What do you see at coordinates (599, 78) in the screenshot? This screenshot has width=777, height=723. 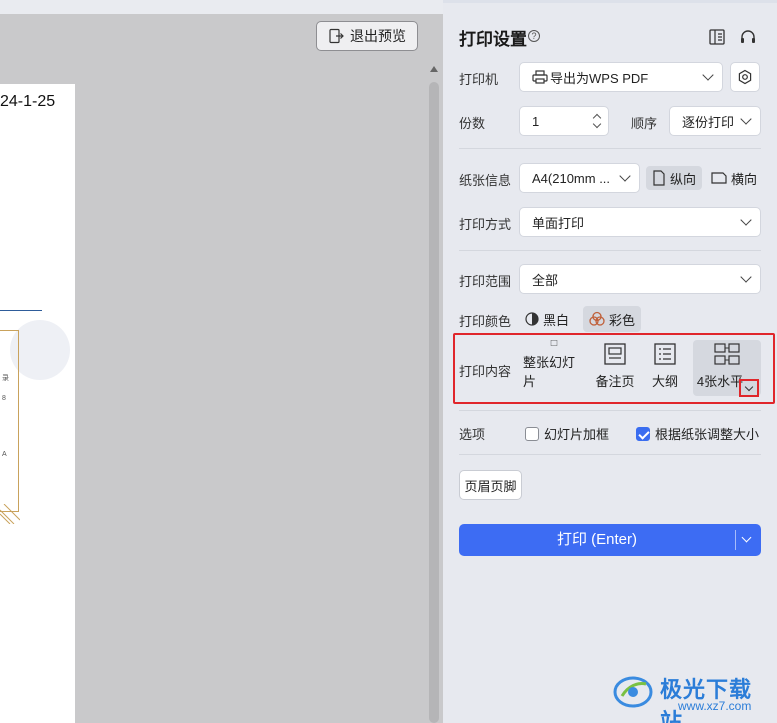 I see `printer-value: 导出为WPS PDF` at bounding box center [599, 78].